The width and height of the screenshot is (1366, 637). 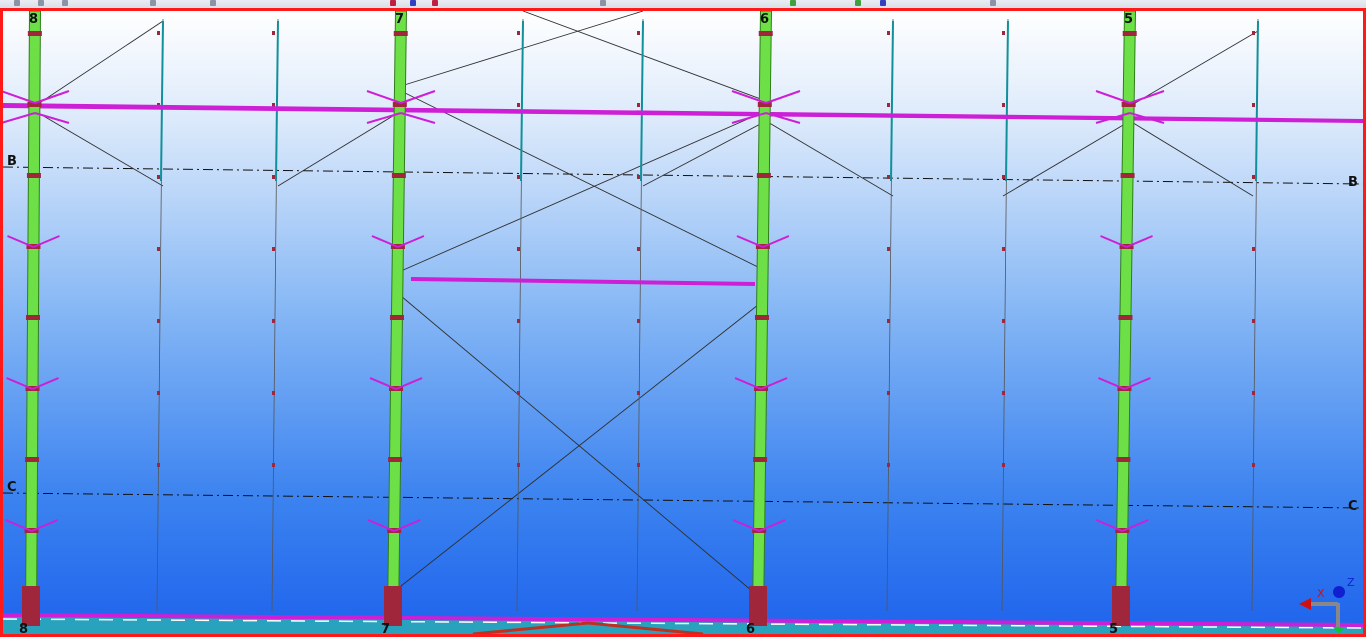 I want to click on grid-label-bottom-6: 6, so click(x=750, y=628).